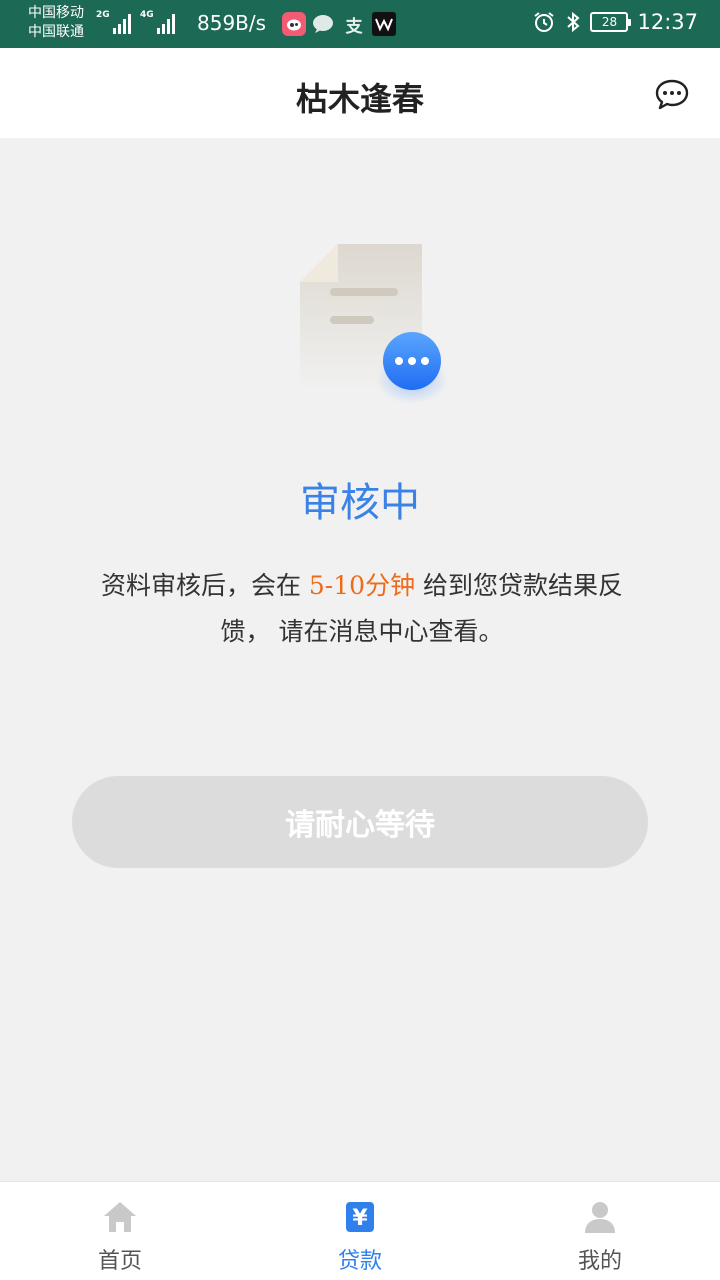 The height and width of the screenshot is (1280, 720). Describe the element at coordinates (360, 503) in the screenshot. I see `review-status: 审核中` at that location.